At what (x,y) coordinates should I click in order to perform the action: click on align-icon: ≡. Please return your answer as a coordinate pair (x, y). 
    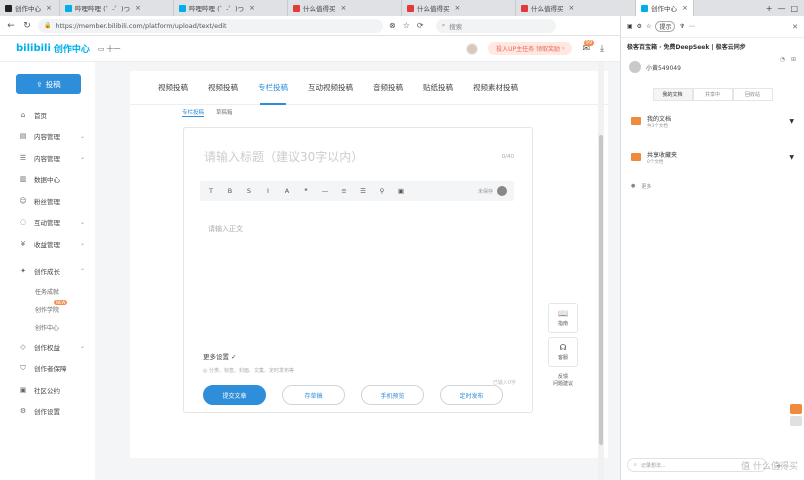
    Looking at the image, I should click on (344, 191).